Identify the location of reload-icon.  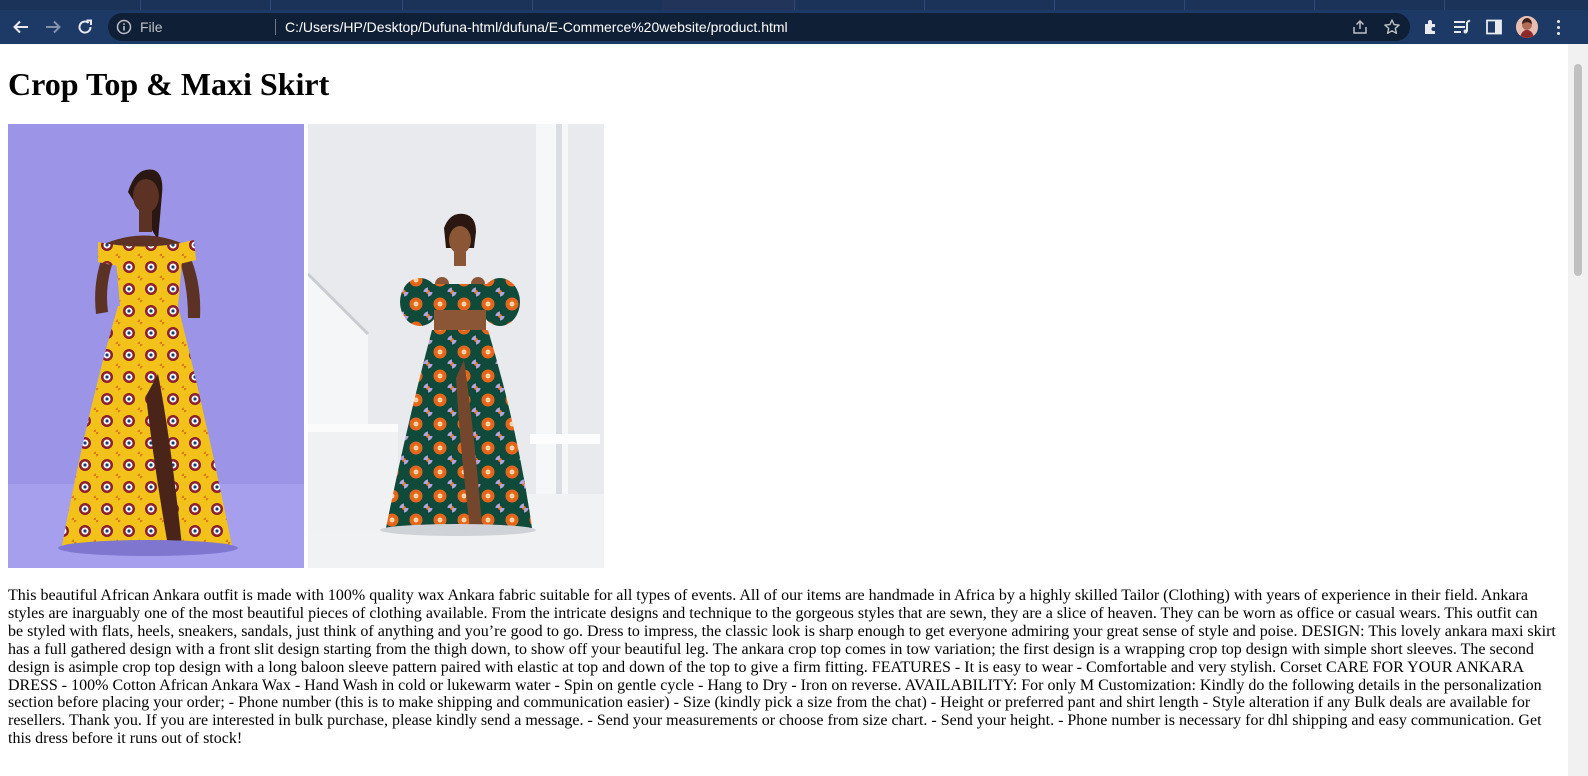
(85, 26).